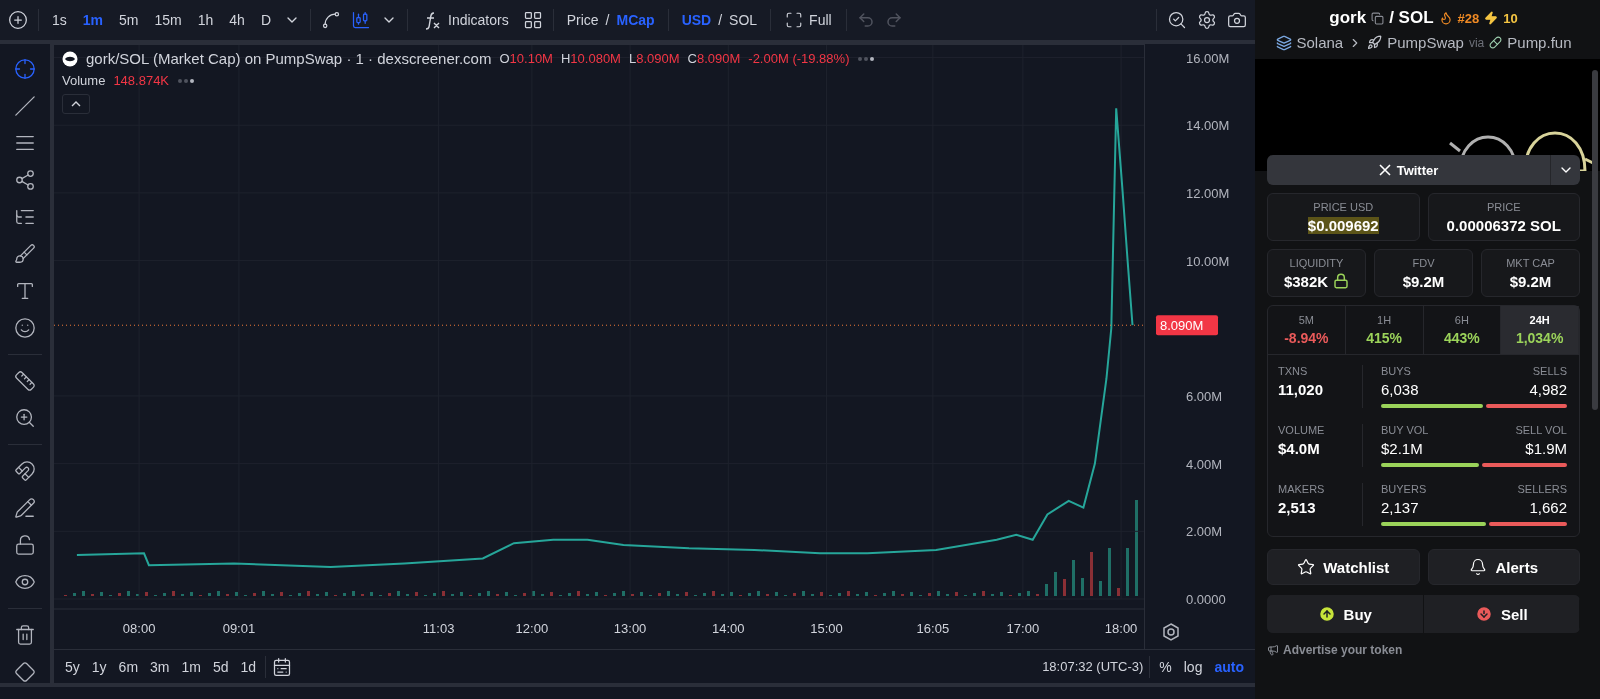 This screenshot has height=699, width=1600. Describe the element at coordinates (93, 20) in the screenshot. I see `interval-button: 1m` at that location.